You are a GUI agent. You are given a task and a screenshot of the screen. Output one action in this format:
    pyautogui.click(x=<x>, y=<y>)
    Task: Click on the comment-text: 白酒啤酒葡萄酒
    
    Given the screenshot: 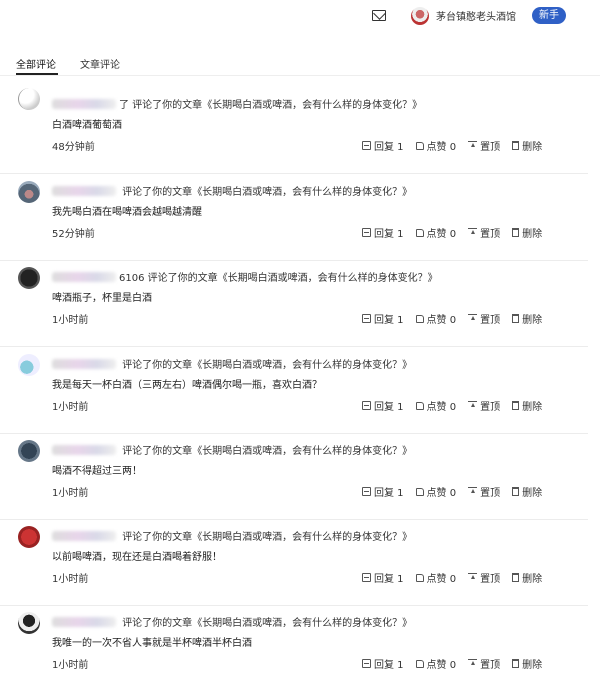 What is the action you would take?
    pyautogui.click(x=87, y=125)
    